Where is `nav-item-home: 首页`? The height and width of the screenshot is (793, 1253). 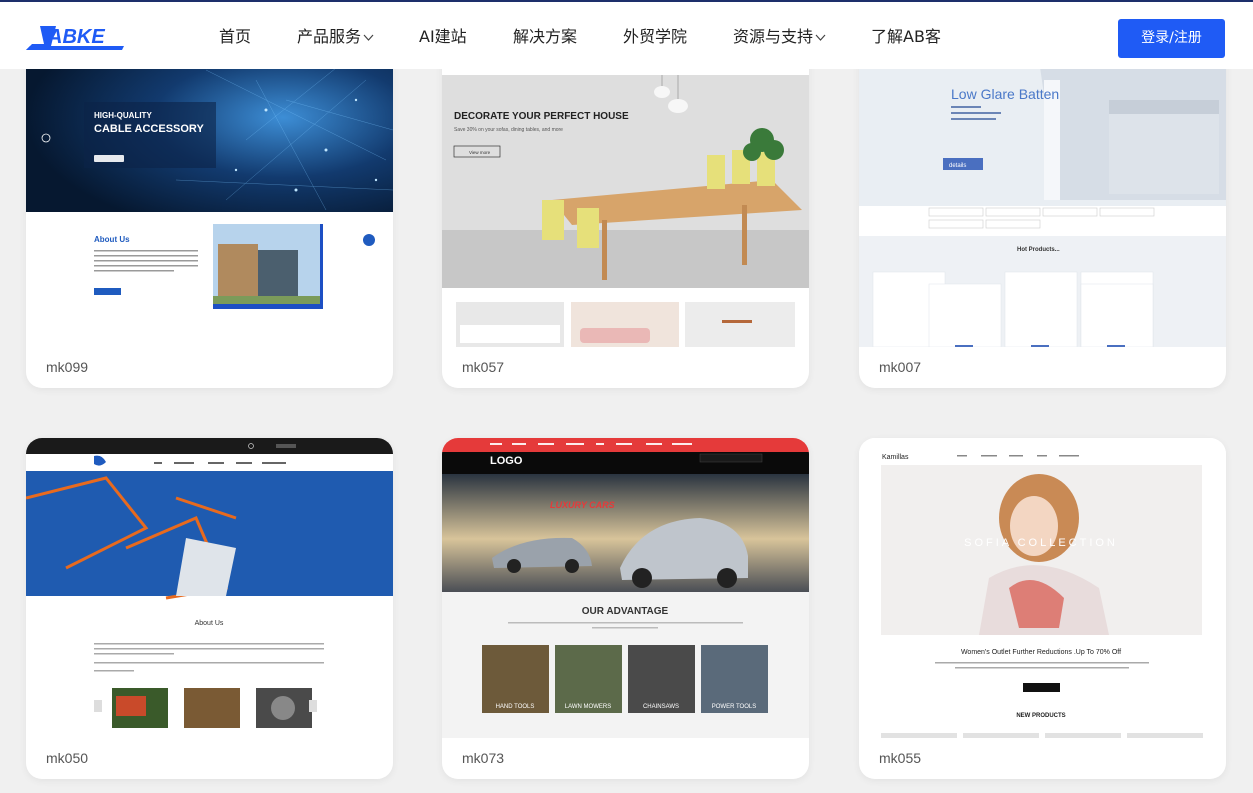 nav-item-home: 首页 is located at coordinates (235, 37).